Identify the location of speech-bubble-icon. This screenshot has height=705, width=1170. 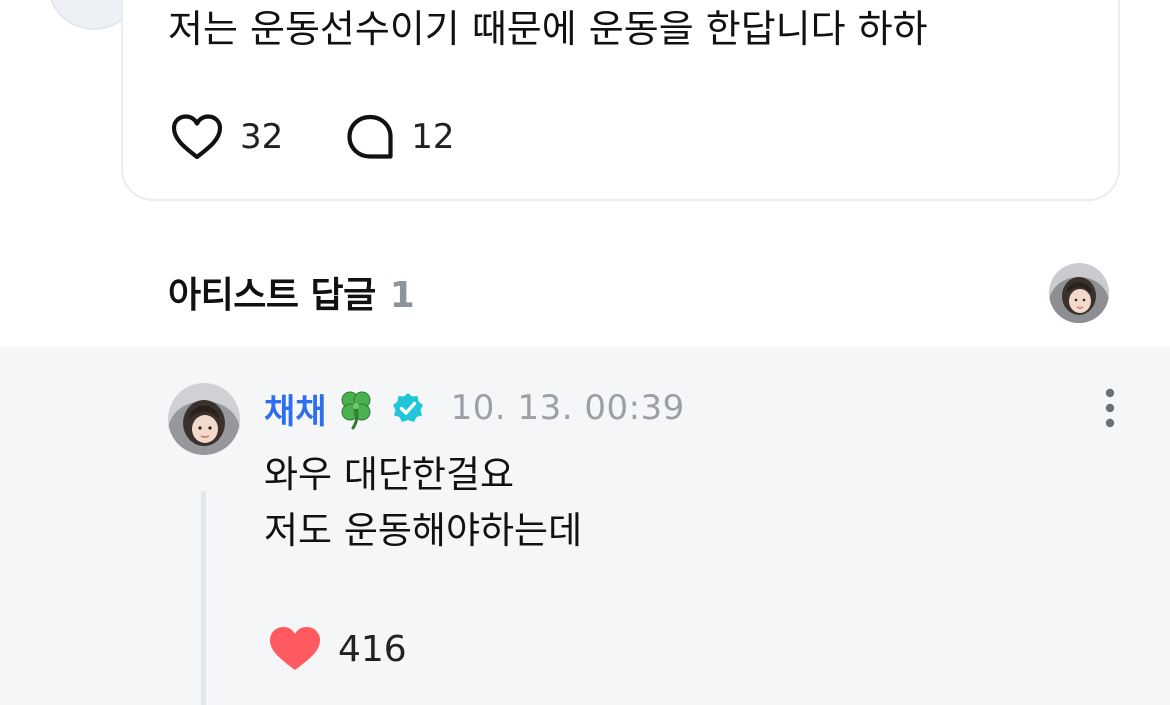
(370, 137).